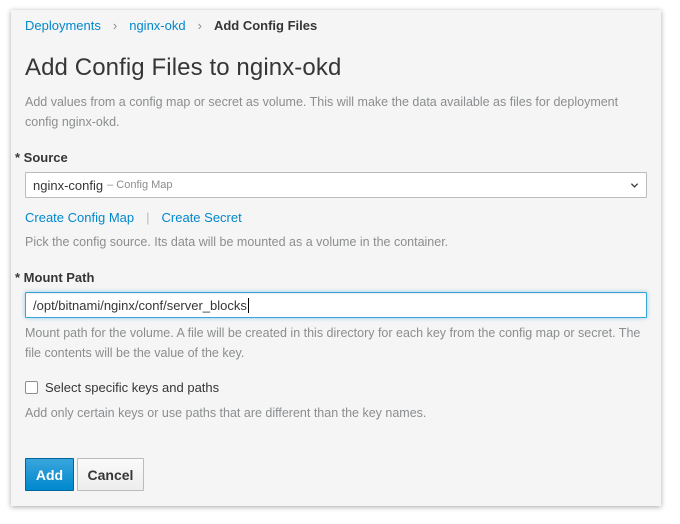  I want to click on source-select: nginx-config – Config Map, so click(336, 185).